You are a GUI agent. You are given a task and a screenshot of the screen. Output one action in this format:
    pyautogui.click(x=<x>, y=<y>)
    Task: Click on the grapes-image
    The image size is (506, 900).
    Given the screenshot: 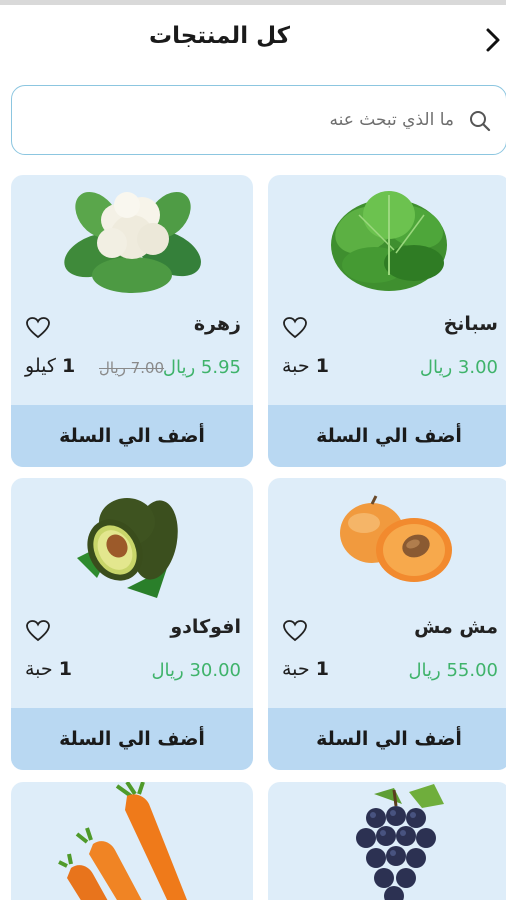 What is the action you would take?
    pyautogui.click(x=400, y=842)
    